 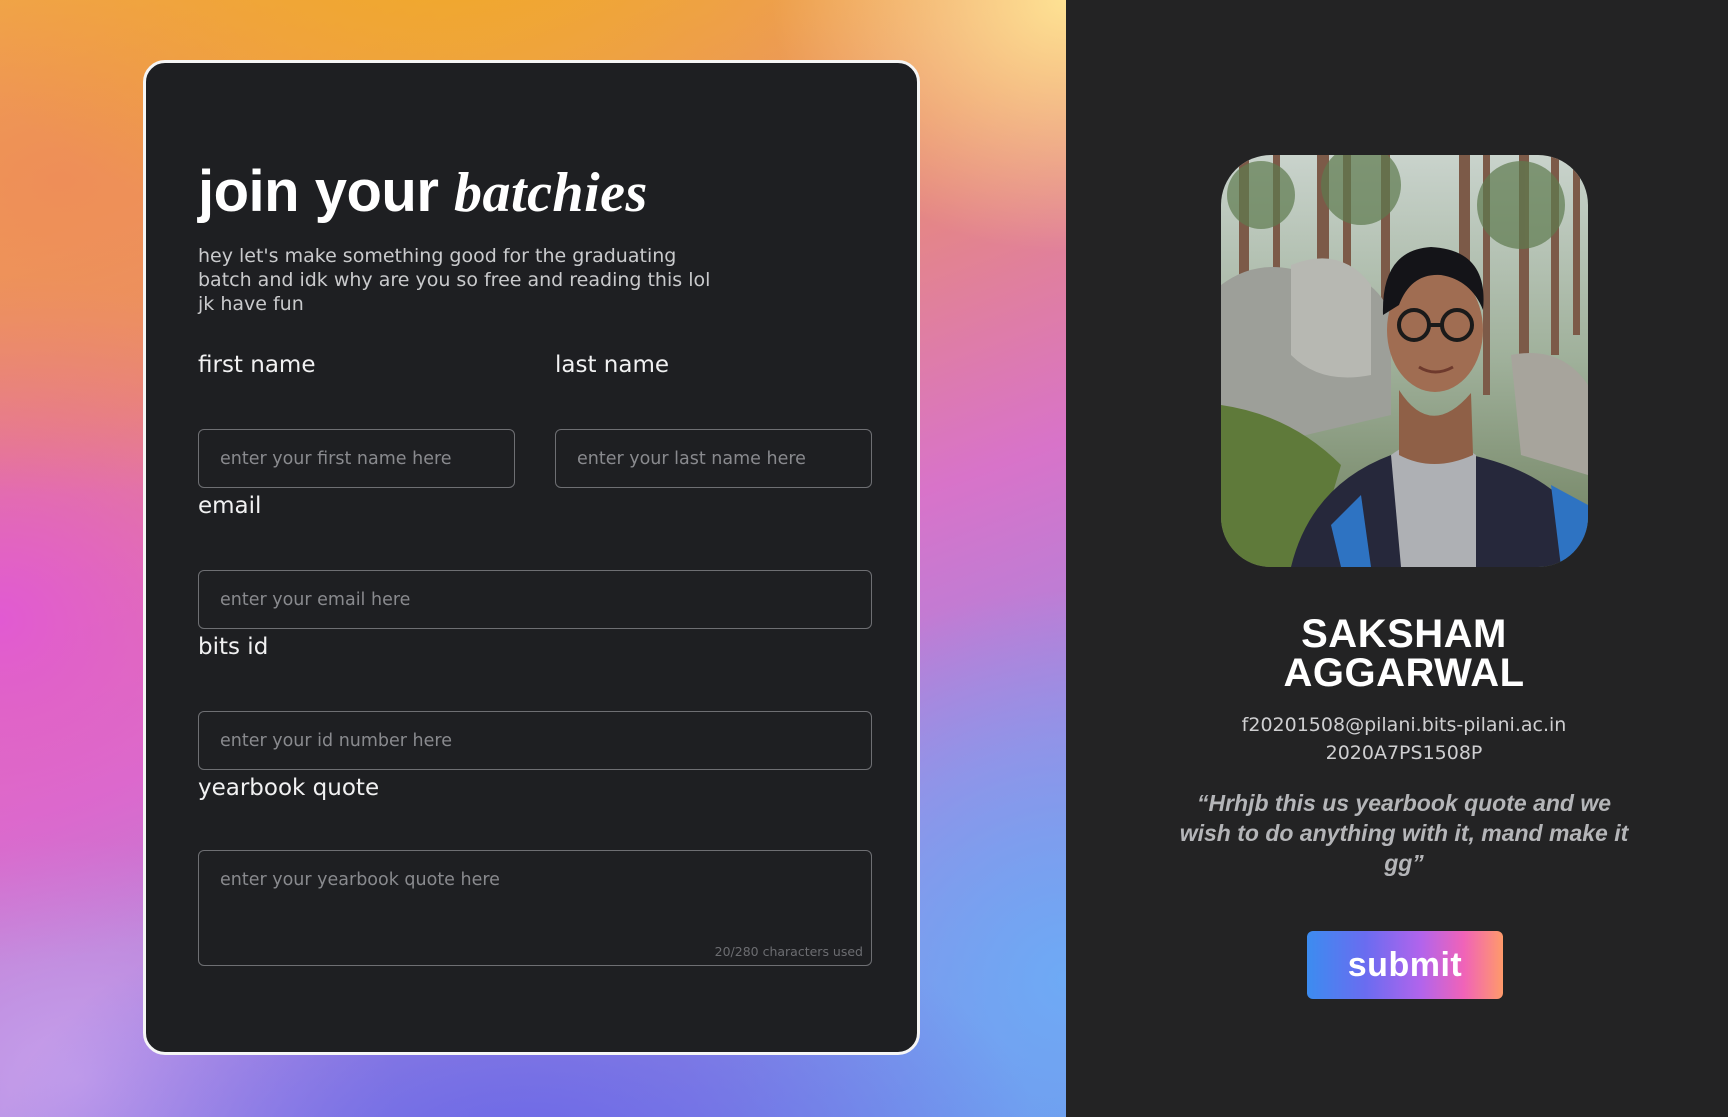 I want to click on last-name-label: last name, so click(x=612, y=365).